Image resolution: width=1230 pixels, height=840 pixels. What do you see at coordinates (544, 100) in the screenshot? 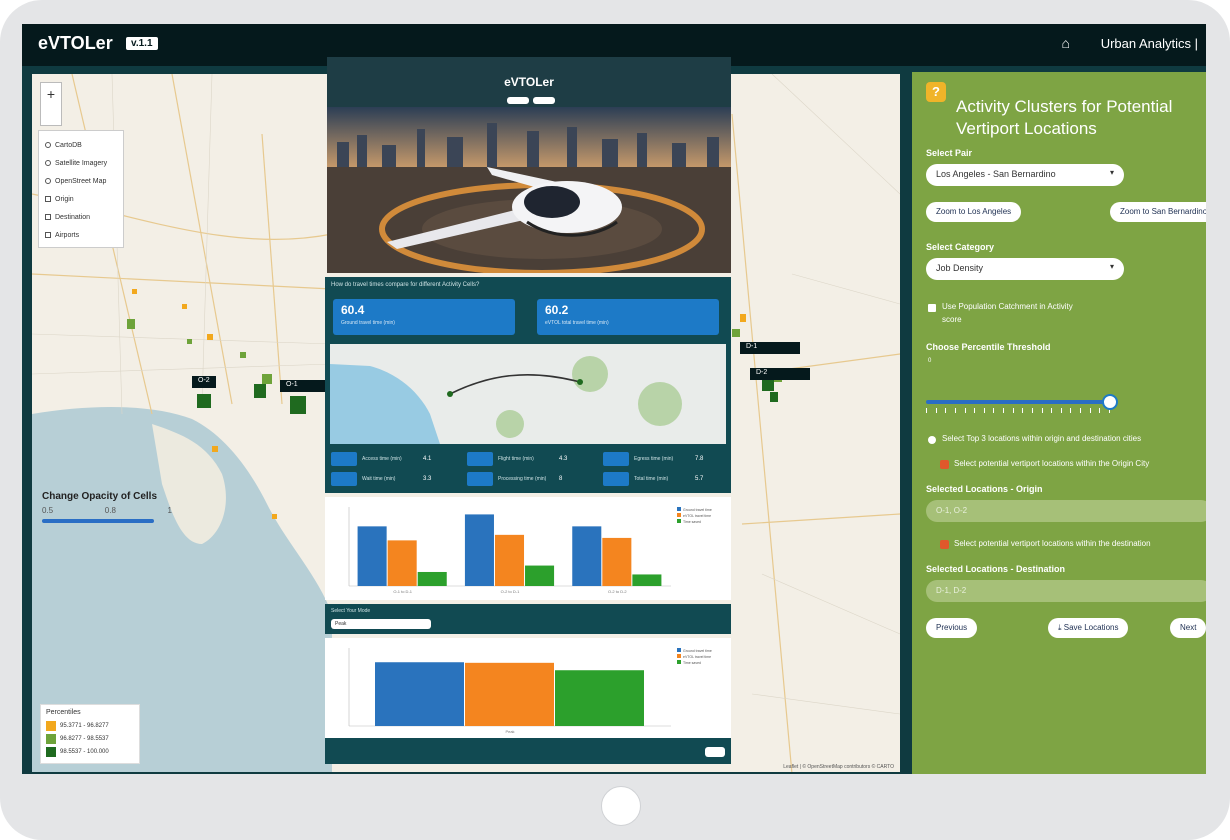
I see `hero-button-learn` at bounding box center [544, 100].